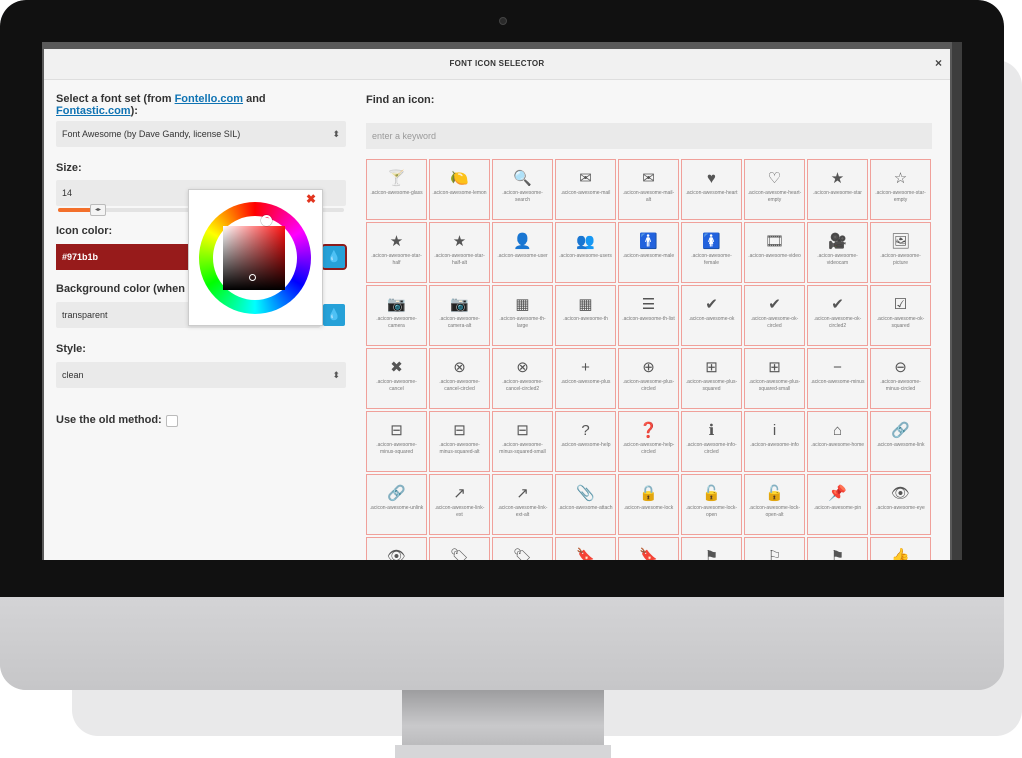 The image size is (1022, 758). I want to click on icon-cell: ♡ .acicon-awesome-heart-empty, so click(774, 189).